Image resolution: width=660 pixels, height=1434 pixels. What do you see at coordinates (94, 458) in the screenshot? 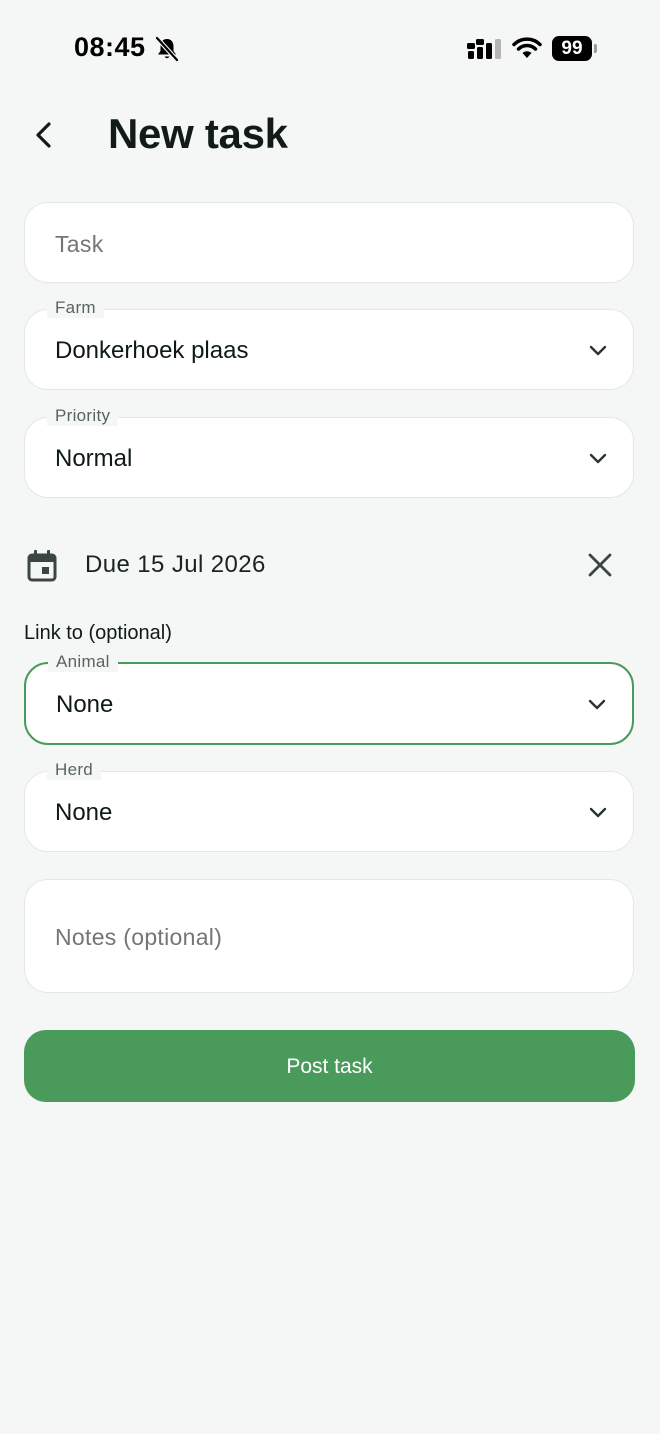
I see `priority-value: Normal` at bounding box center [94, 458].